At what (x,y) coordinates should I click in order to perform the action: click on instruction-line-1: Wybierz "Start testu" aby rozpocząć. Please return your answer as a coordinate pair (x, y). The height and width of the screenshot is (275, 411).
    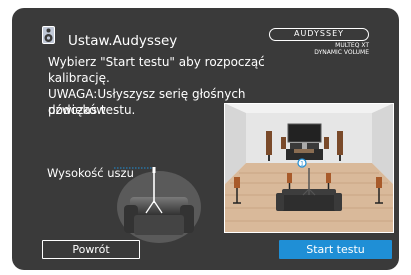
    Looking at the image, I should click on (156, 62).